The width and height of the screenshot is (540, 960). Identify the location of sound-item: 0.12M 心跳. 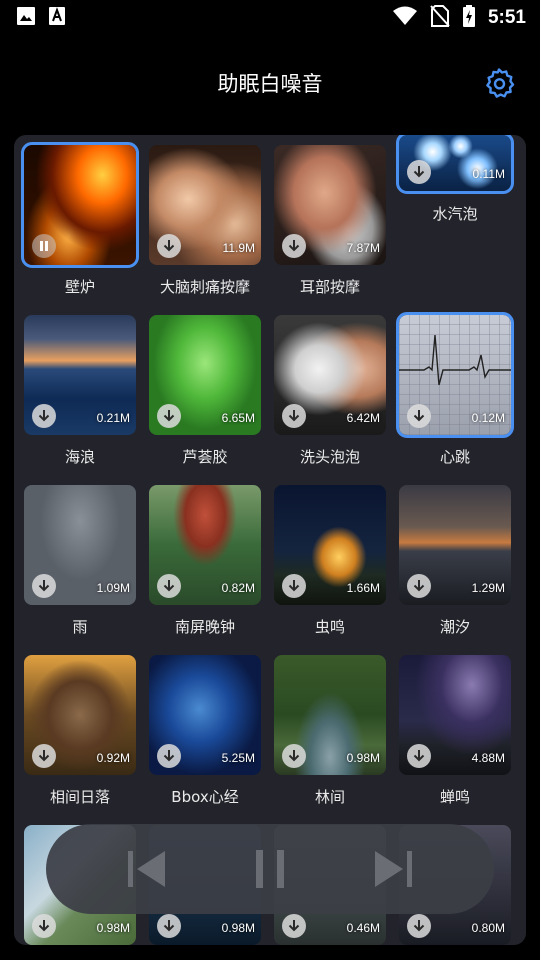
(455, 393).